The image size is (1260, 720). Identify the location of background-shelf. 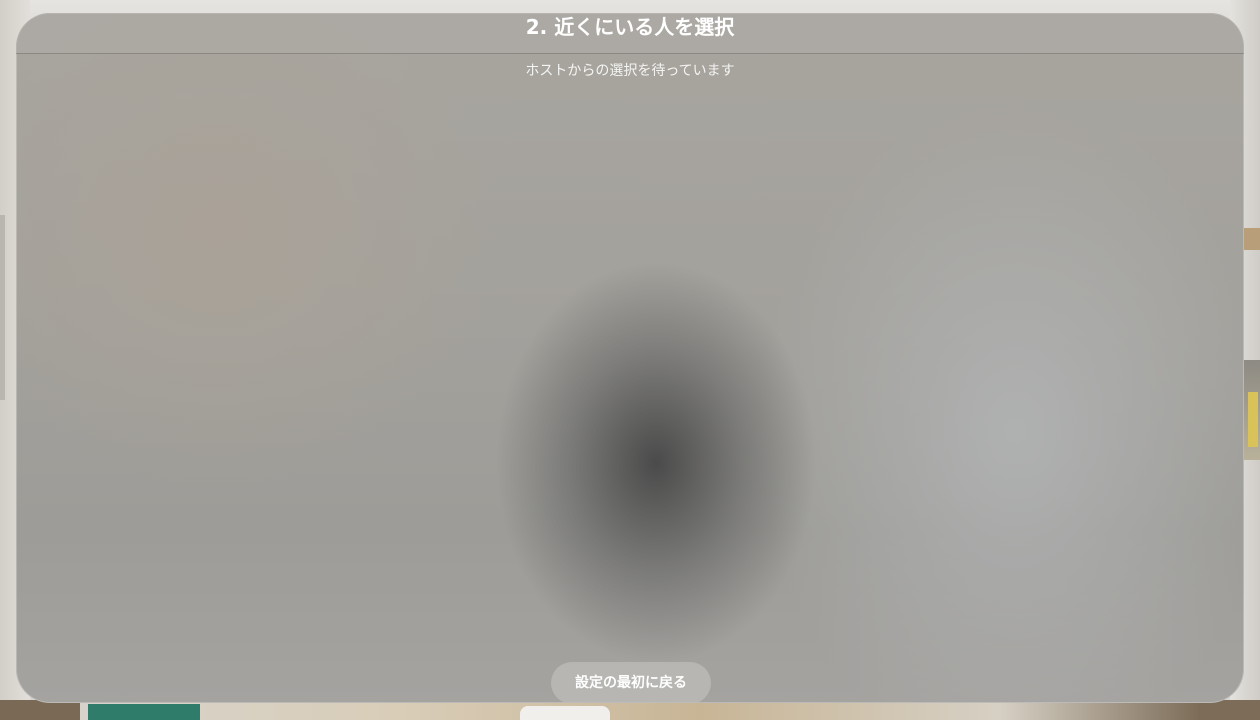
(1252, 239).